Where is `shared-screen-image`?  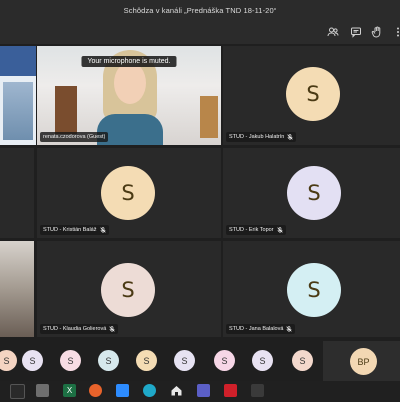
shared-screen-image is located at coordinates (18, 111).